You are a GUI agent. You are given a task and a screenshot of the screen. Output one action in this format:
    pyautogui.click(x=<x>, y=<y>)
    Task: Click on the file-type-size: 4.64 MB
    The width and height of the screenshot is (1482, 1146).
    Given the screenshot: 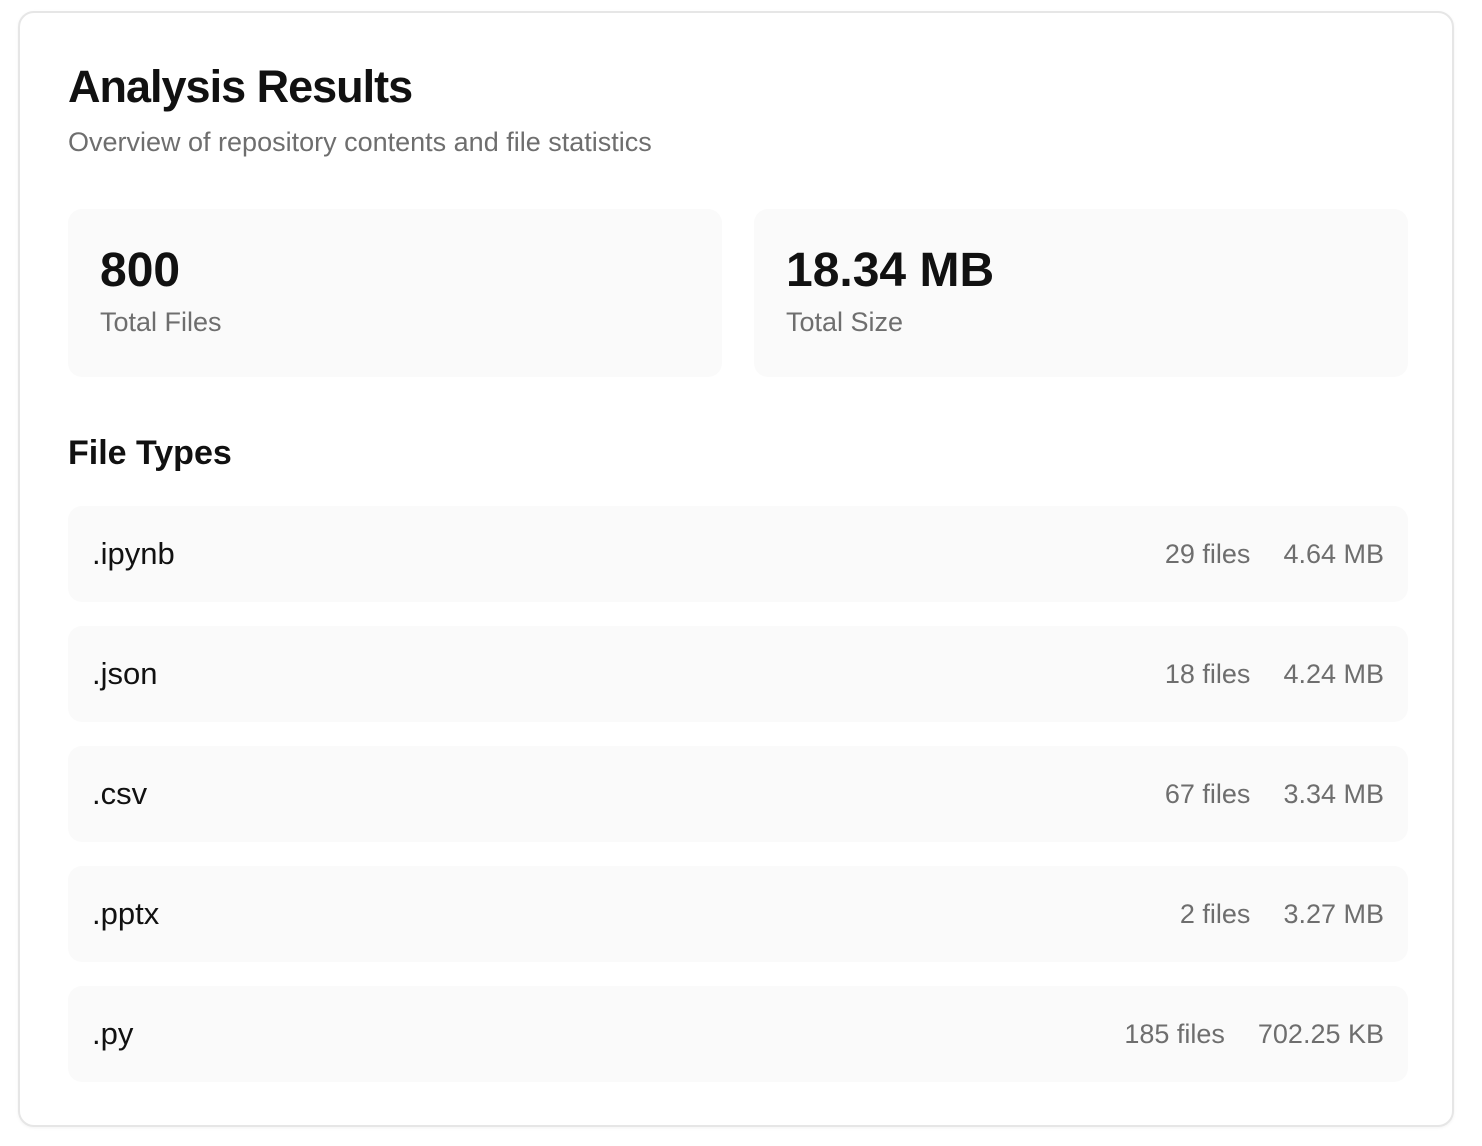 What is the action you would take?
    pyautogui.click(x=1333, y=553)
    